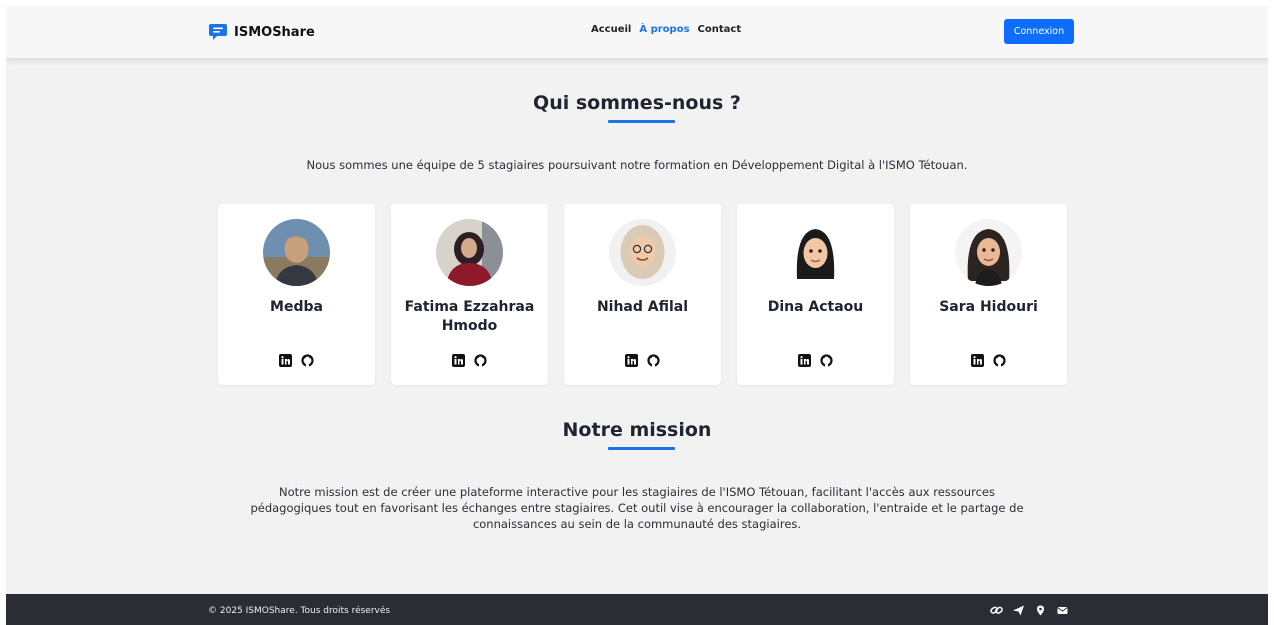 The width and height of the screenshot is (1274, 625). I want to click on mission-title-underline, so click(641, 448).